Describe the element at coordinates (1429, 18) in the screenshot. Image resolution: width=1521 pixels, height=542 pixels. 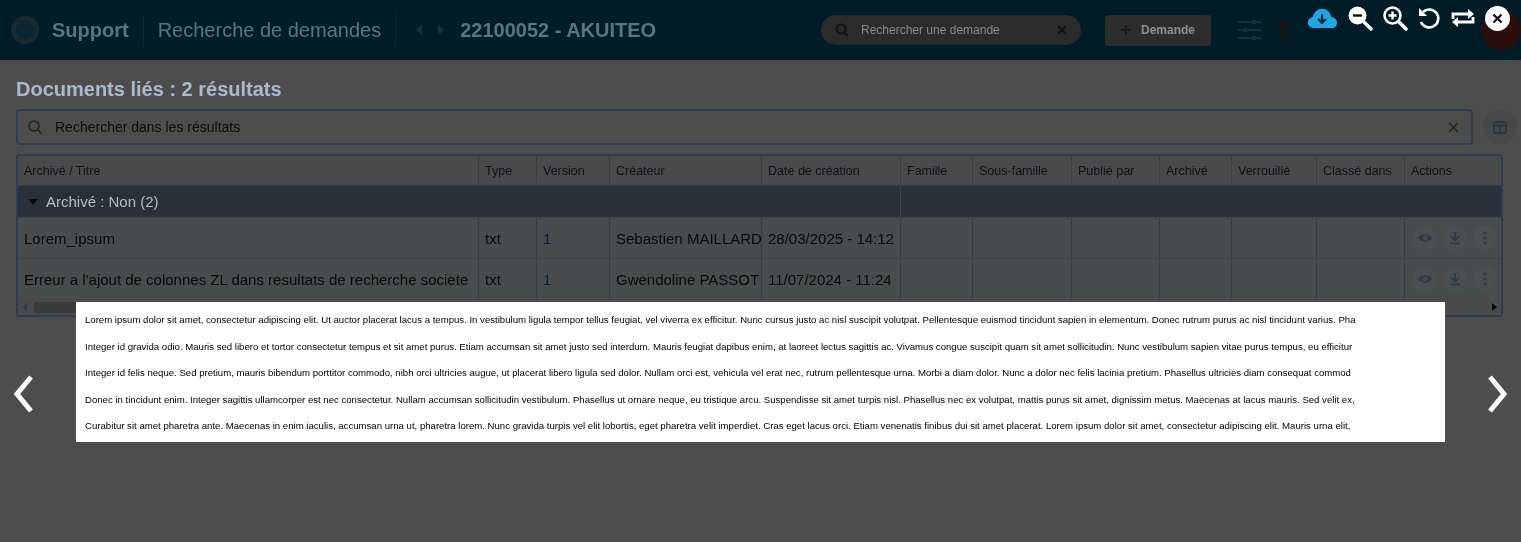
I see `rotate-left-icon` at that location.